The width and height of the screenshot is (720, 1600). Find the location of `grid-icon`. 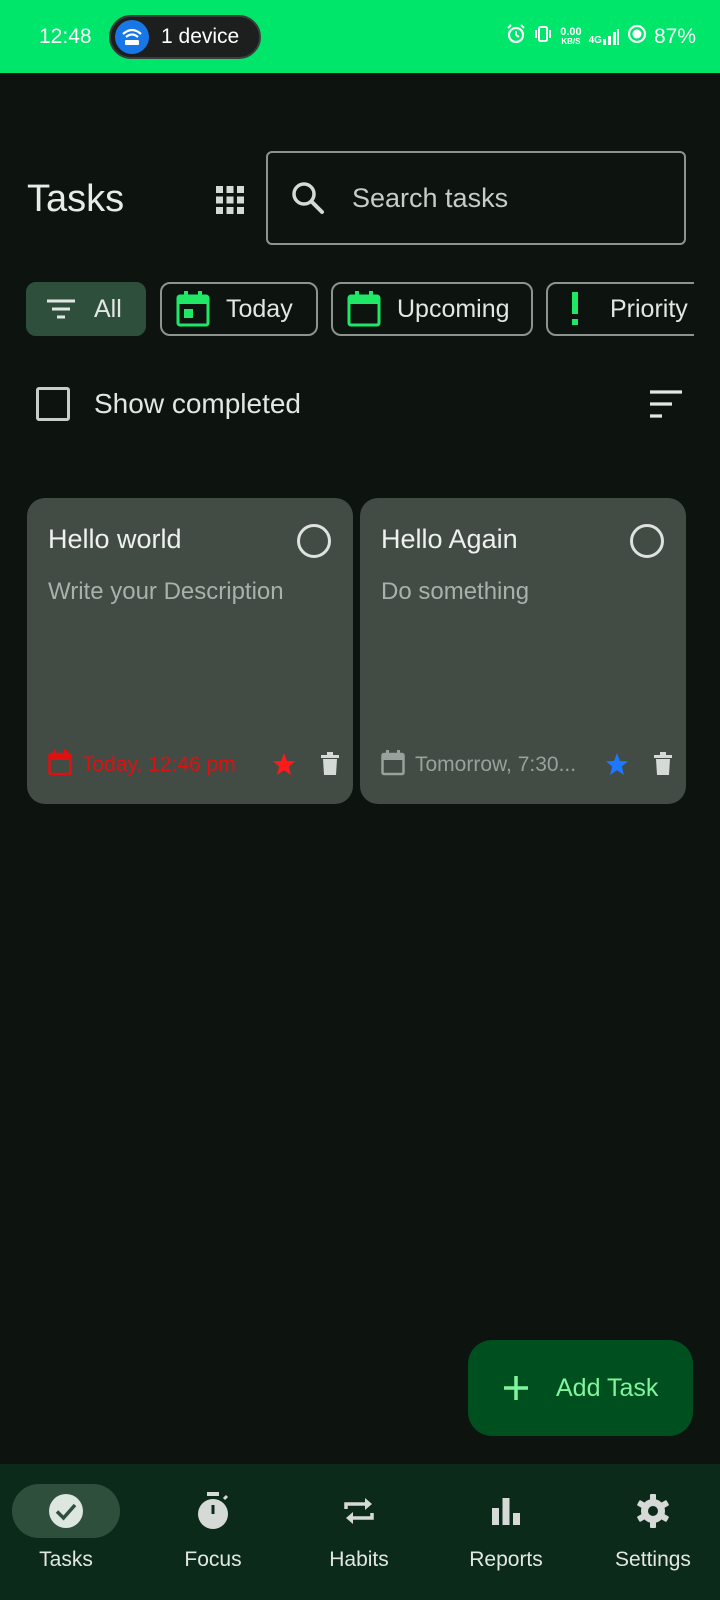

grid-icon is located at coordinates (230, 200).